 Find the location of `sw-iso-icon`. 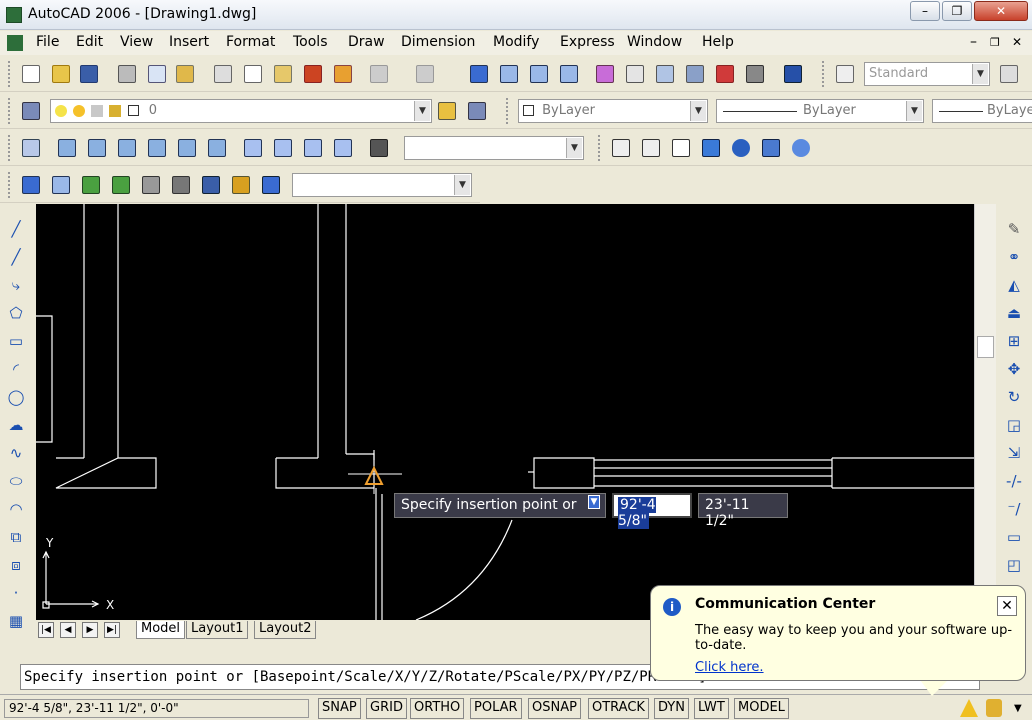

sw-iso-icon is located at coordinates (253, 148).